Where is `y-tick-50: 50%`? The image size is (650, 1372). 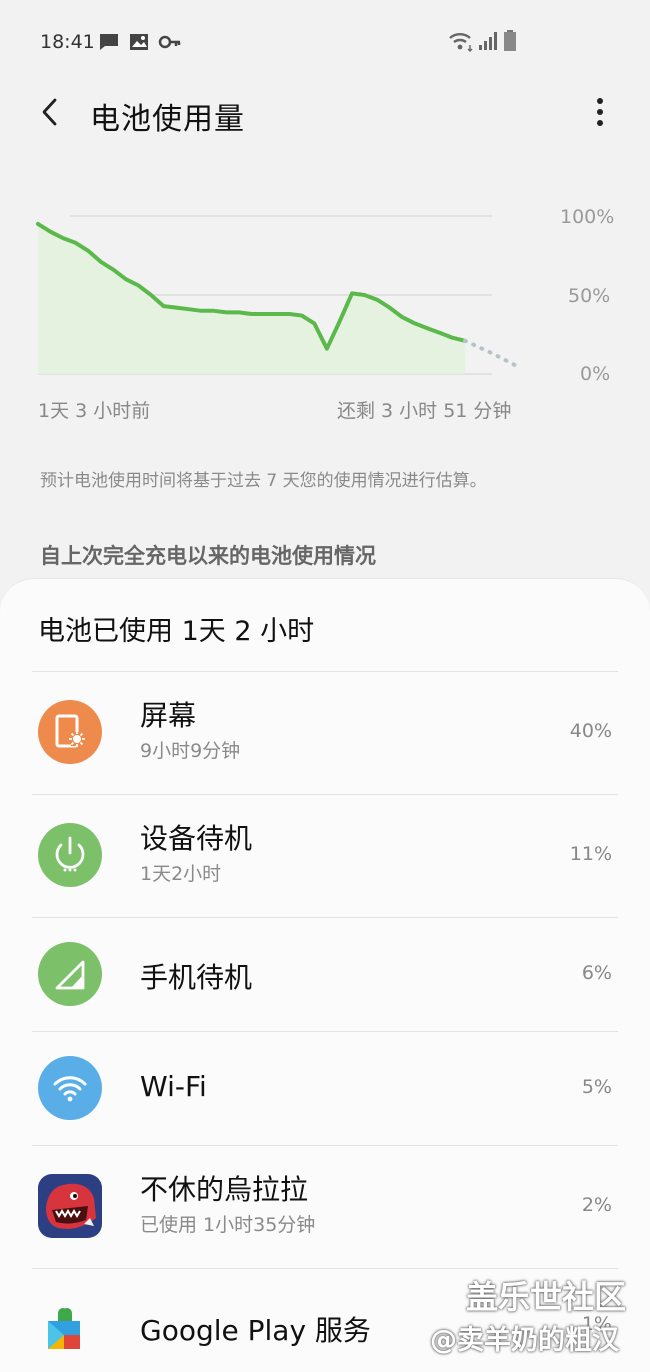 y-tick-50: 50% is located at coordinates (589, 296).